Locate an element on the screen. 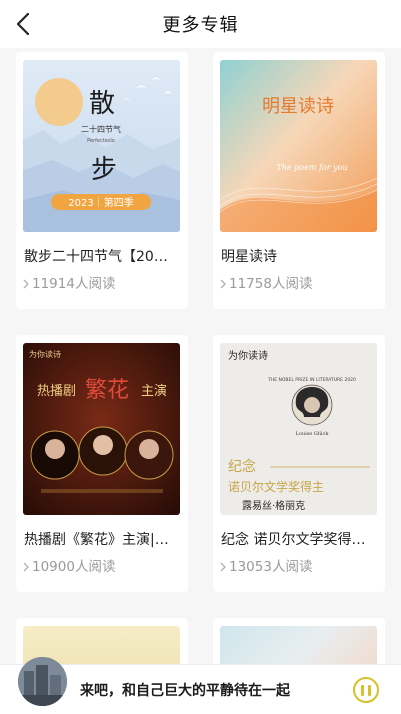 The image size is (401, 714). read-count: 13053人阅读 is located at coordinates (265, 565).